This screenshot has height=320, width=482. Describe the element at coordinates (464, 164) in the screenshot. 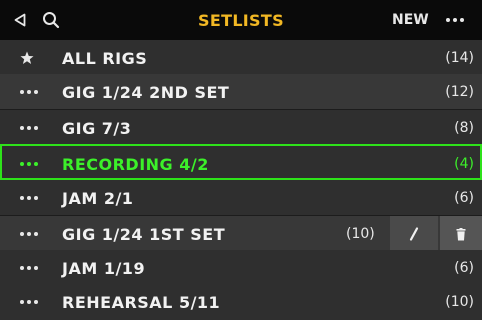

I see `setlist-count: (4)` at that location.